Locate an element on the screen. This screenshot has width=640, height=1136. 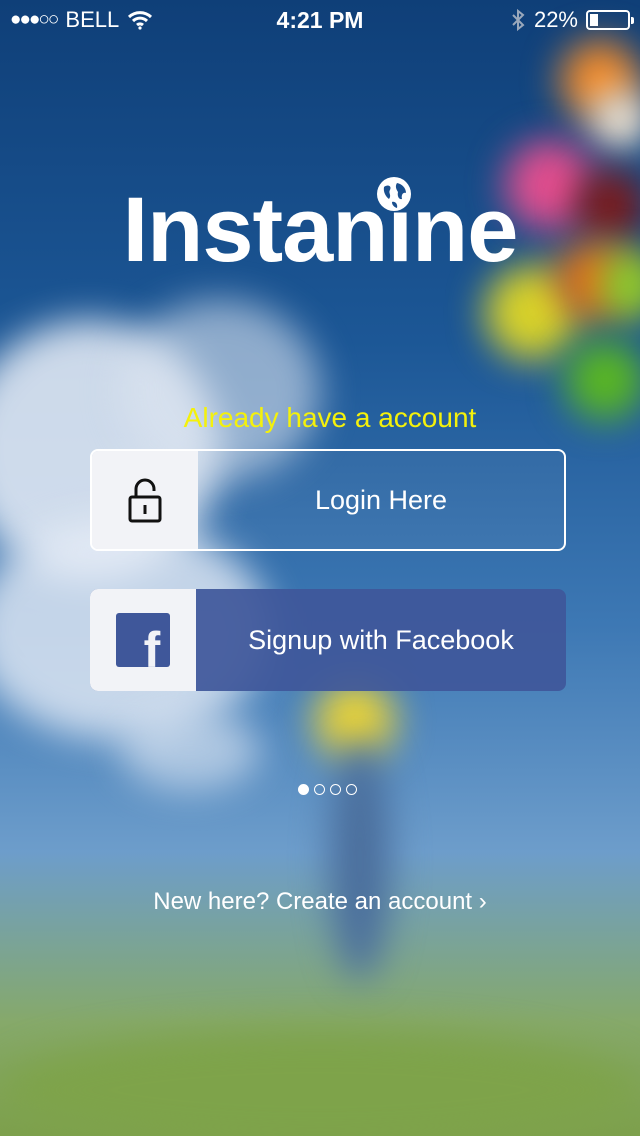
login-button: Login Here is located at coordinates (328, 500).